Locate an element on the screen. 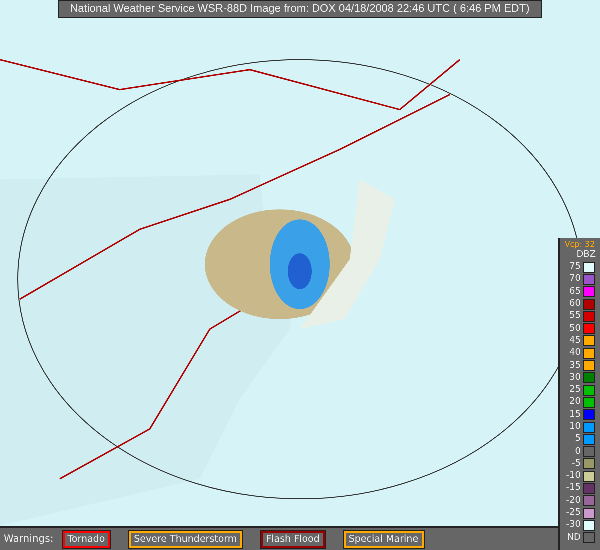 This screenshot has width=600, height=550. legend-label: 45 is located at coordinates (574, 341).